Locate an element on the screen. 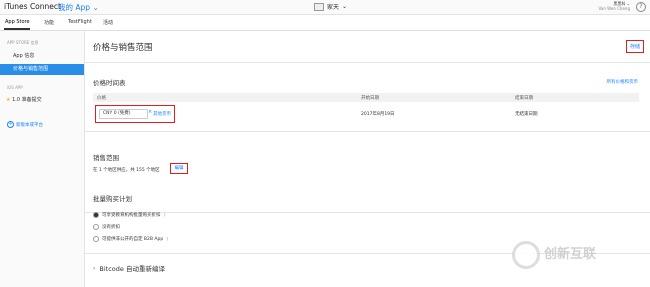  app-menu: 我的 App ⌄ is located at coordinates (78, 7).